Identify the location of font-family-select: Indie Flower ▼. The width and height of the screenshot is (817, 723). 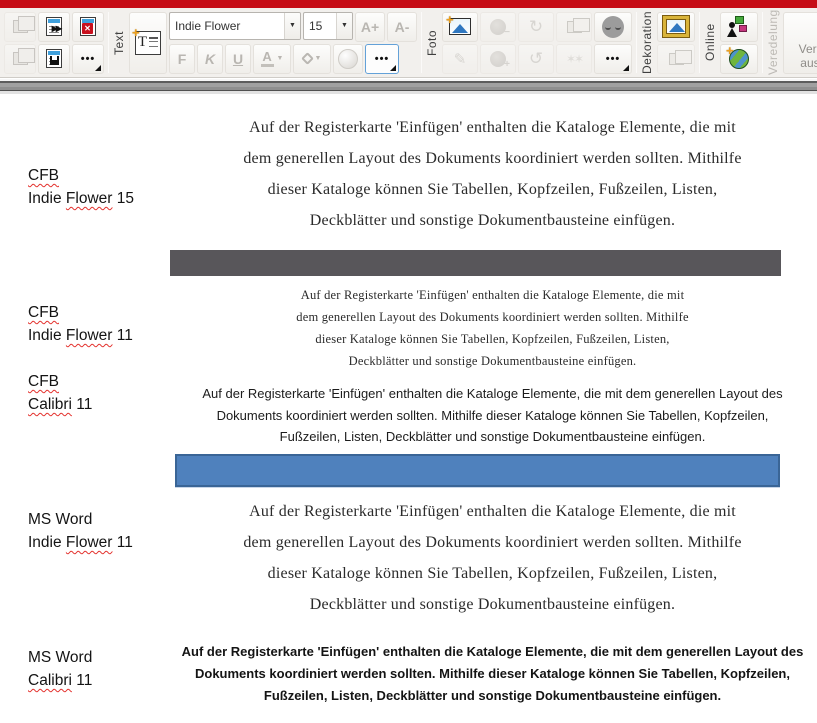
(235, 25).